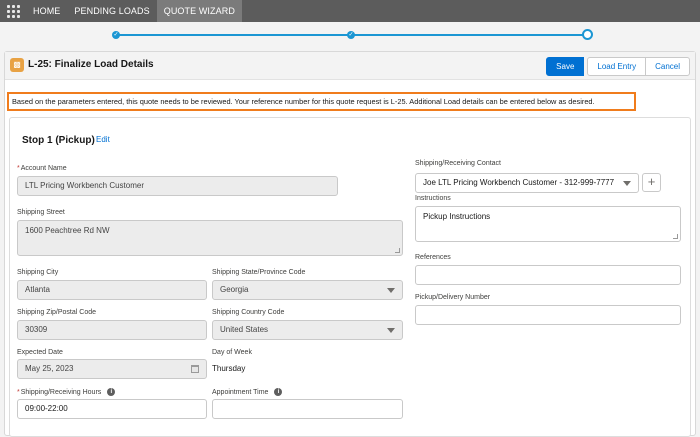  What do you see at coordinates (548, 315) in the screenshot?
I see `pickup-number-field` at bounding box center [548, 315].